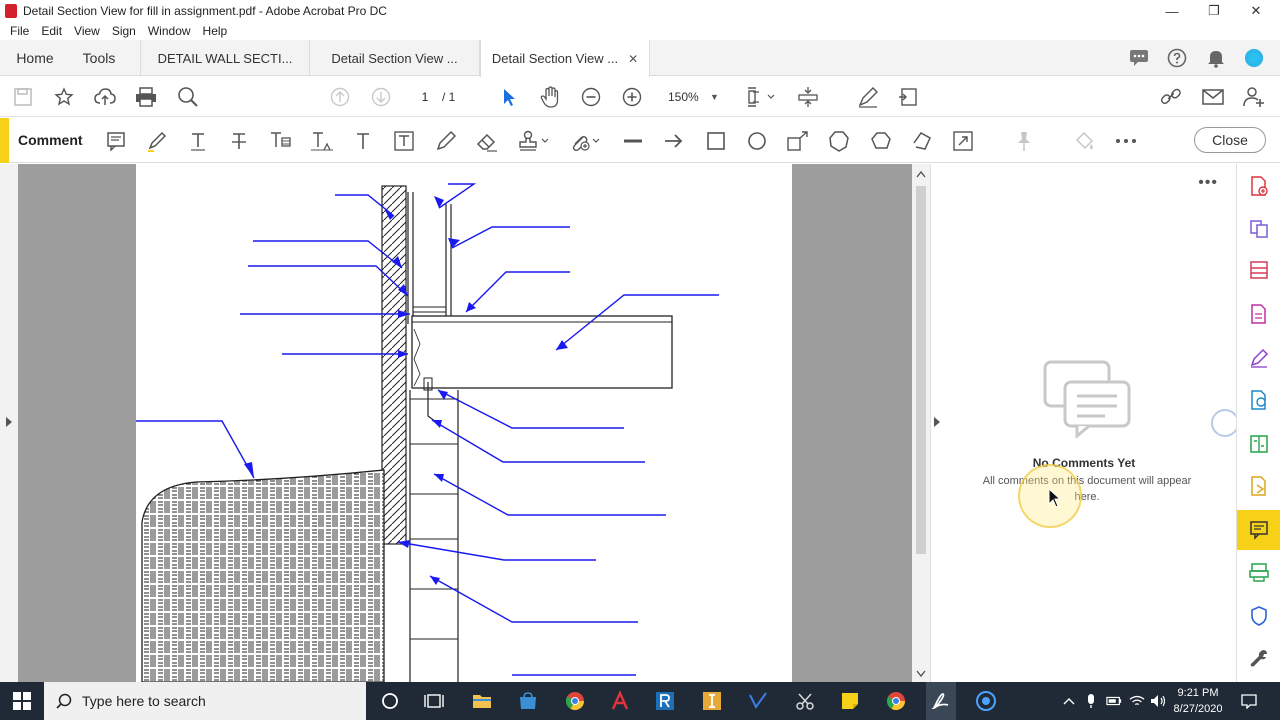 The width and height of the screenshot is (1280, 720). Describe the element at coordinates (1230, 140) in the screenshot. I see `close-comment-button: Close` at that location.